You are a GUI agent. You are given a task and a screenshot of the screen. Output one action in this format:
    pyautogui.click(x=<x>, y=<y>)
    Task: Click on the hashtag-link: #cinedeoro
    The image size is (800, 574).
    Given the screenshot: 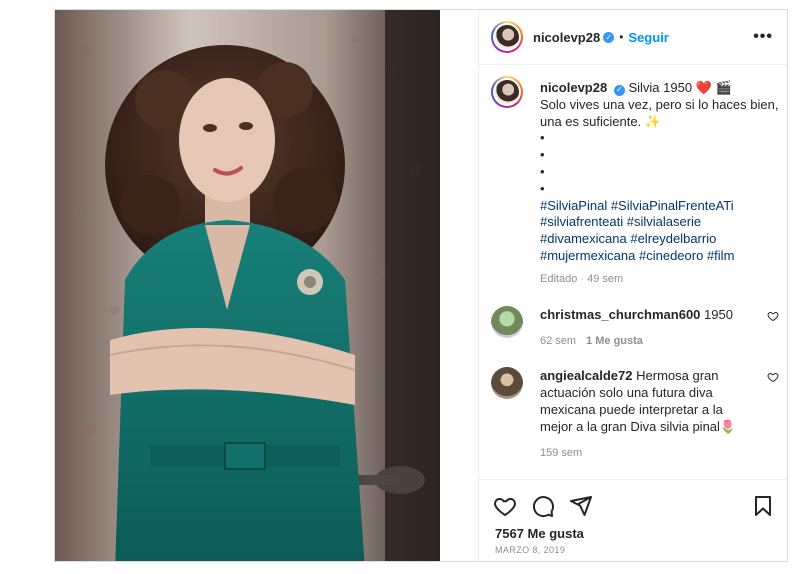 What is the action you would take?
    pyautogui.click(x=671, y=255)
    